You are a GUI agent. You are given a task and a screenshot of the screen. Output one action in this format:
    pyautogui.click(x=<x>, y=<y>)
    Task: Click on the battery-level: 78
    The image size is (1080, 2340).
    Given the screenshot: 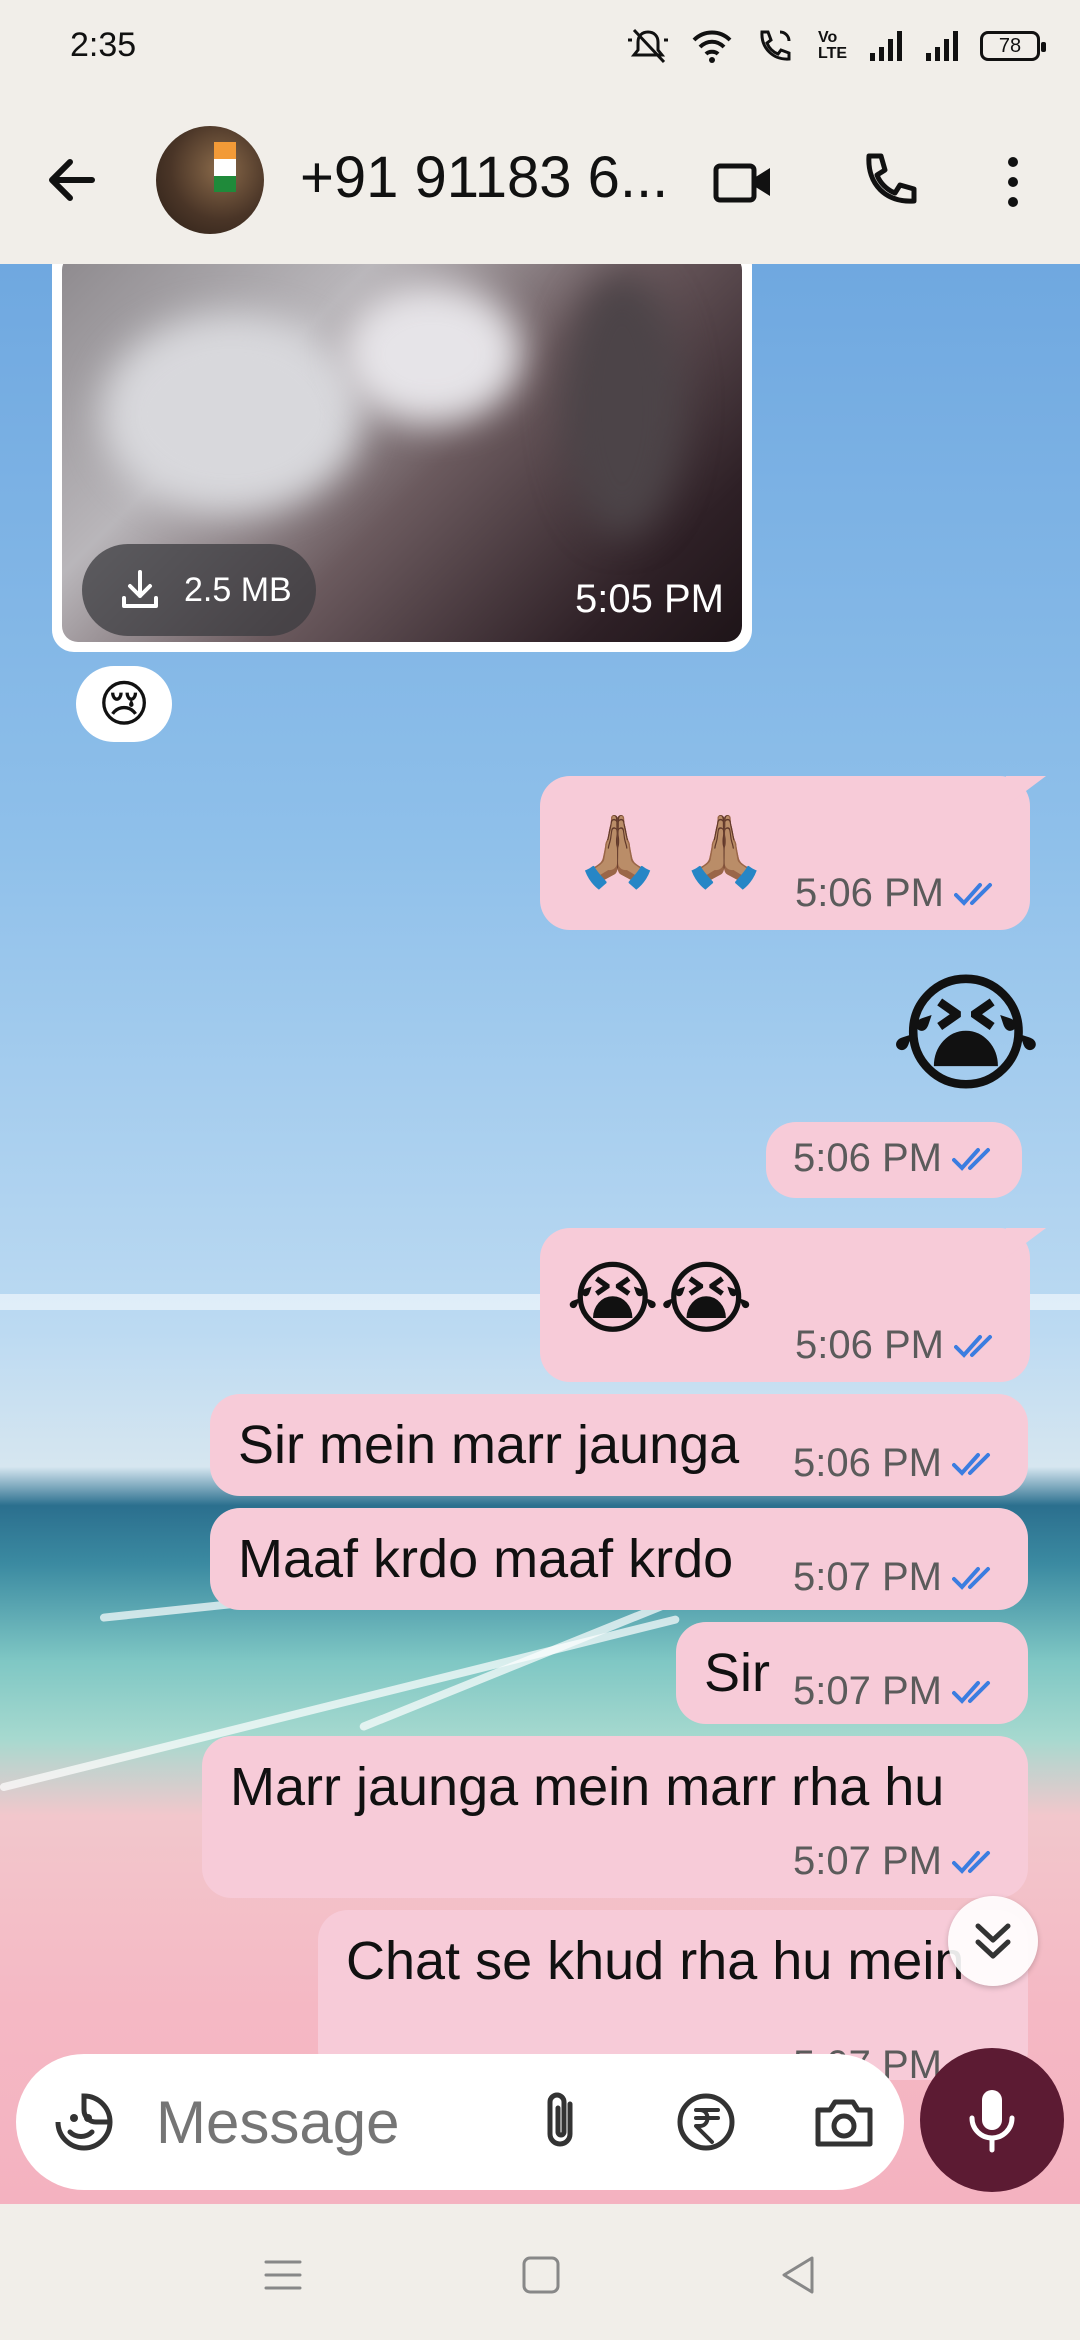 What is the action you would take?
    pyautogui.click(x=1010, y=46)
    